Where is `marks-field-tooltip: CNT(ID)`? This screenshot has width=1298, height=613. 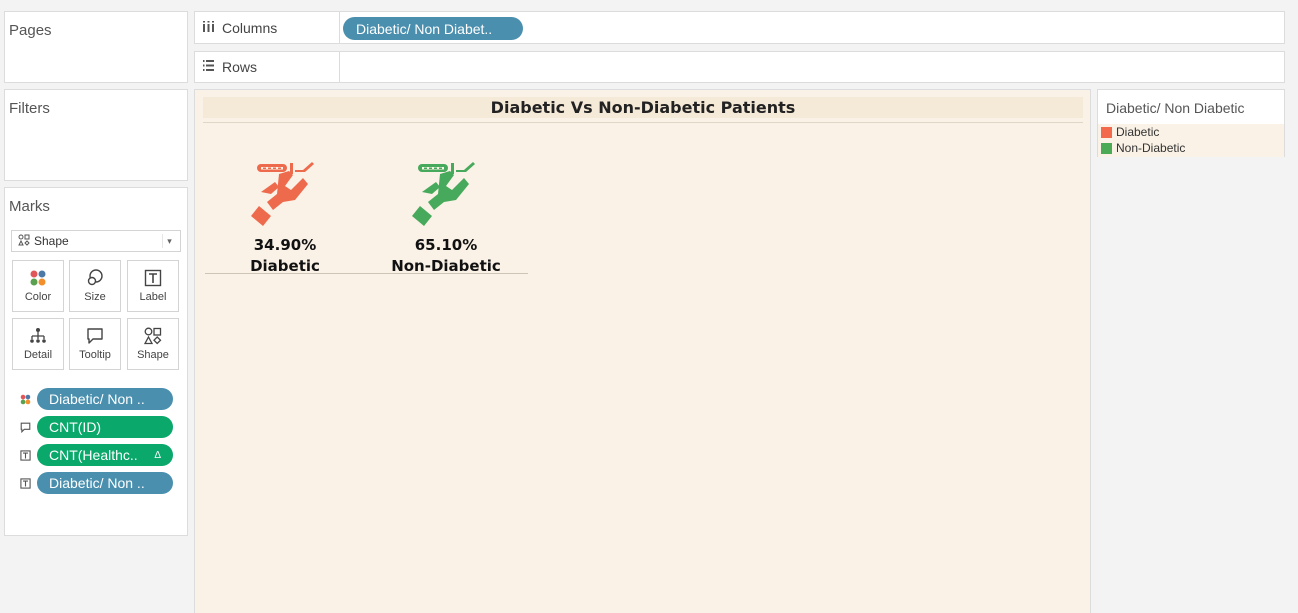 marks-field-tooltip: CNT(ID) is located at coordinates (95, 427).